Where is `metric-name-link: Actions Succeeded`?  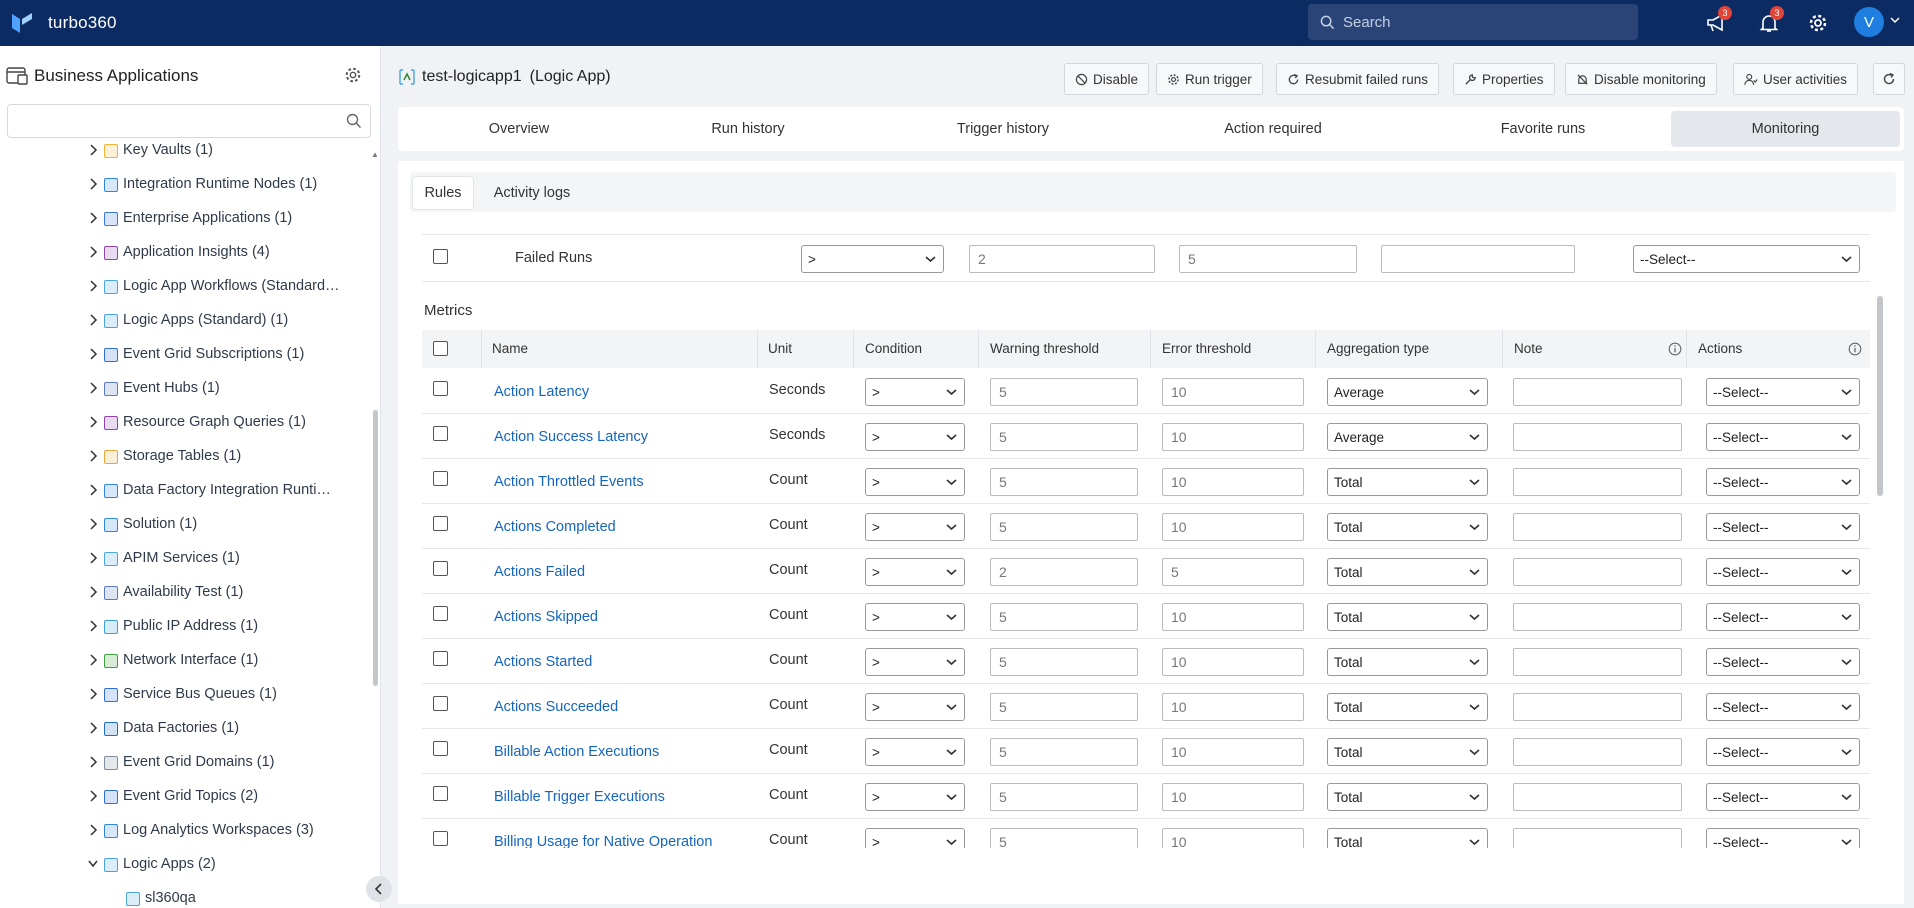 metric-name-link: Actions Succeeded is located at coordinates (556, 707).